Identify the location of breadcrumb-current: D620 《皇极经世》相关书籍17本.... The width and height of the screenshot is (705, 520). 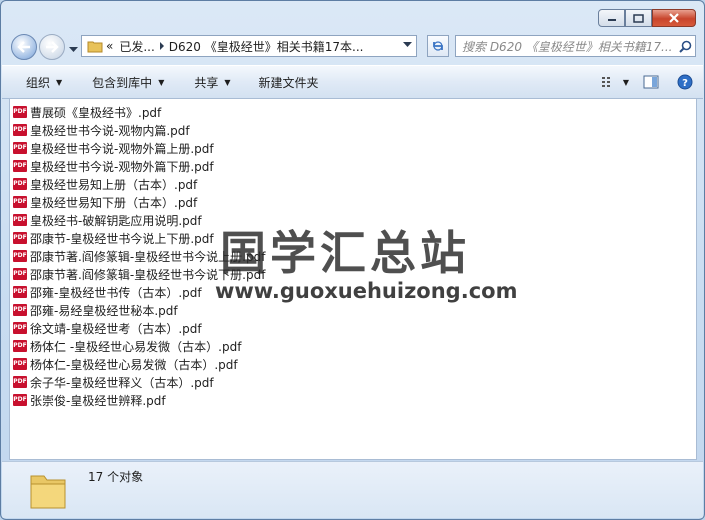
(266, 46).